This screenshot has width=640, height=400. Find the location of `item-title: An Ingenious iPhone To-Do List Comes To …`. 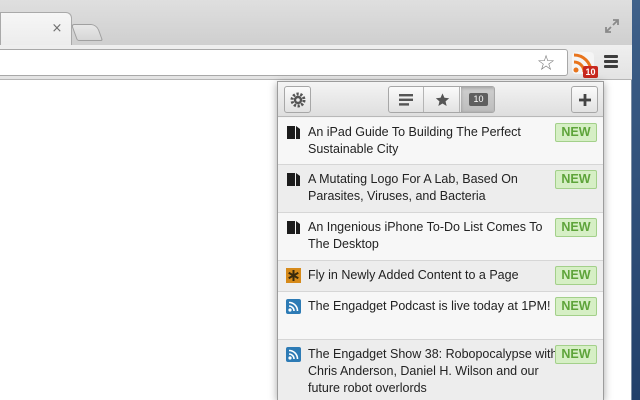

item-title: An Ingenious iPhone To-Do List Comes To … is located at coordinates (425, 235).